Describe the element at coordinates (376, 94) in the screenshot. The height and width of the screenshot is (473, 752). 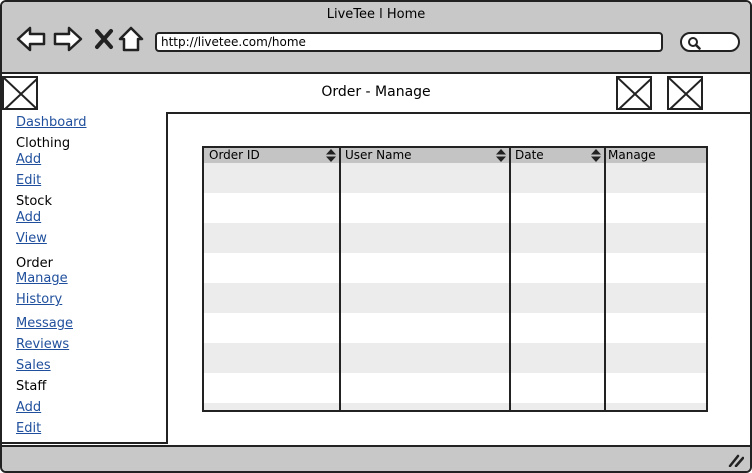
I see `page-header: Order - Manage` at that location.